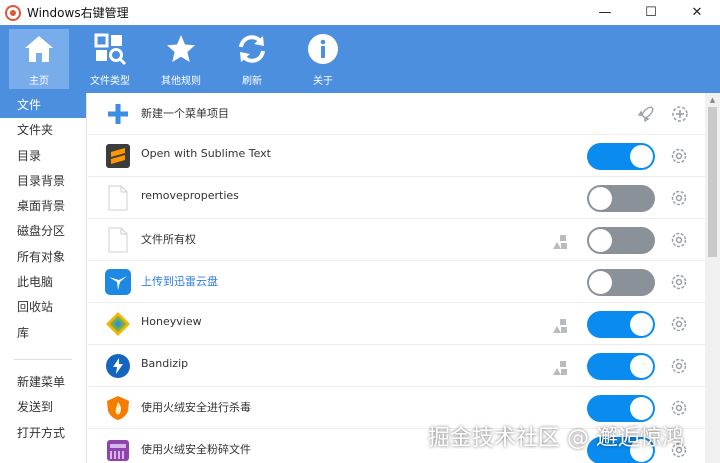  I want to click on sidebar-item-open-with: 打开方式, so click(43, 433).